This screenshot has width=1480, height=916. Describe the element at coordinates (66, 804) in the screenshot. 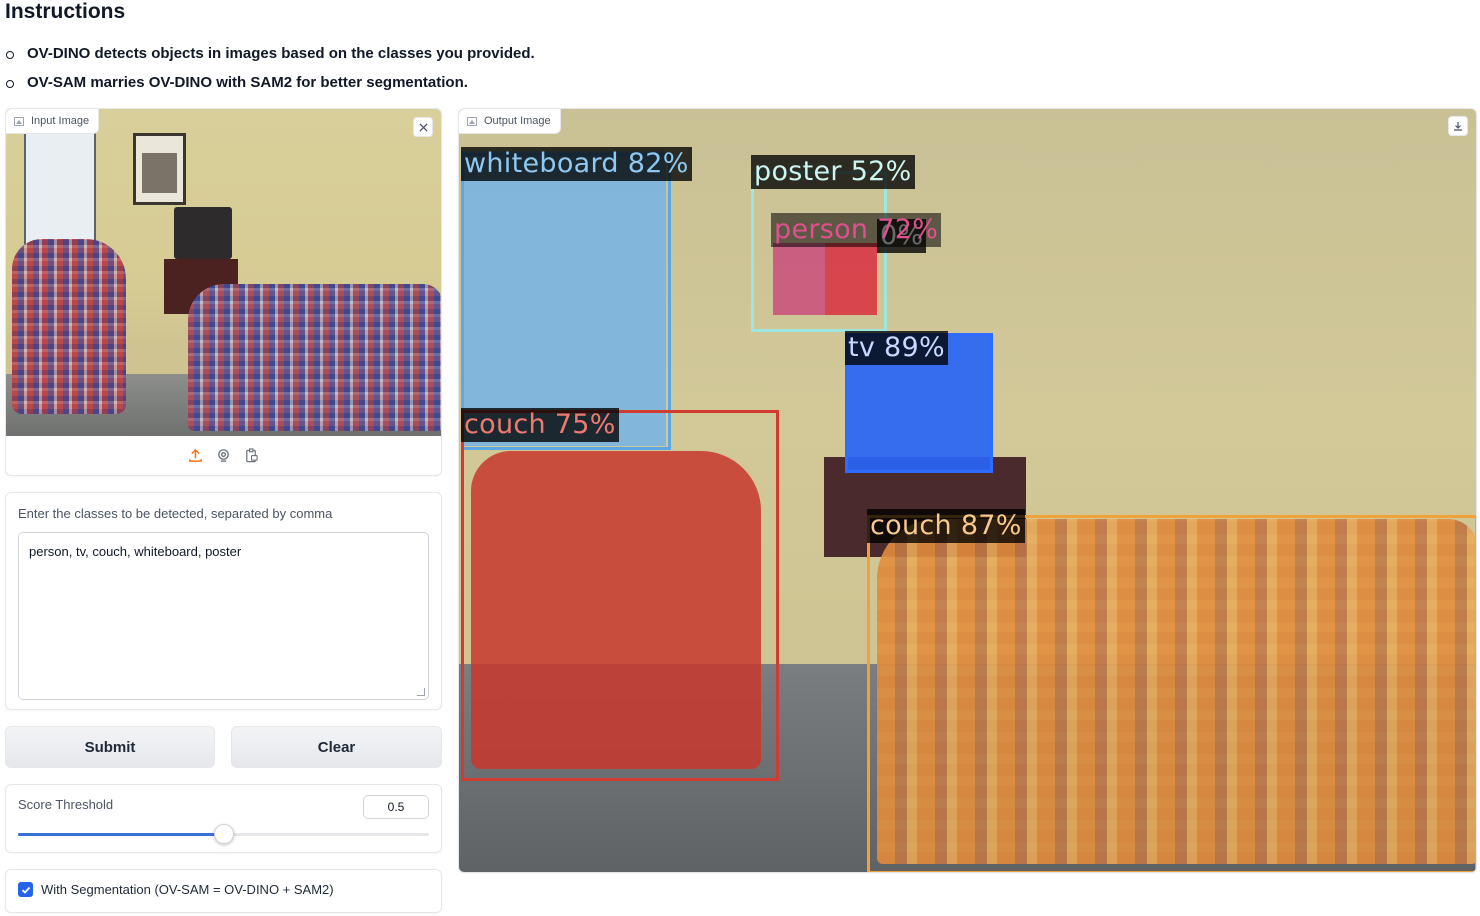

I see `threshold-label: Score Threshold` at that location.